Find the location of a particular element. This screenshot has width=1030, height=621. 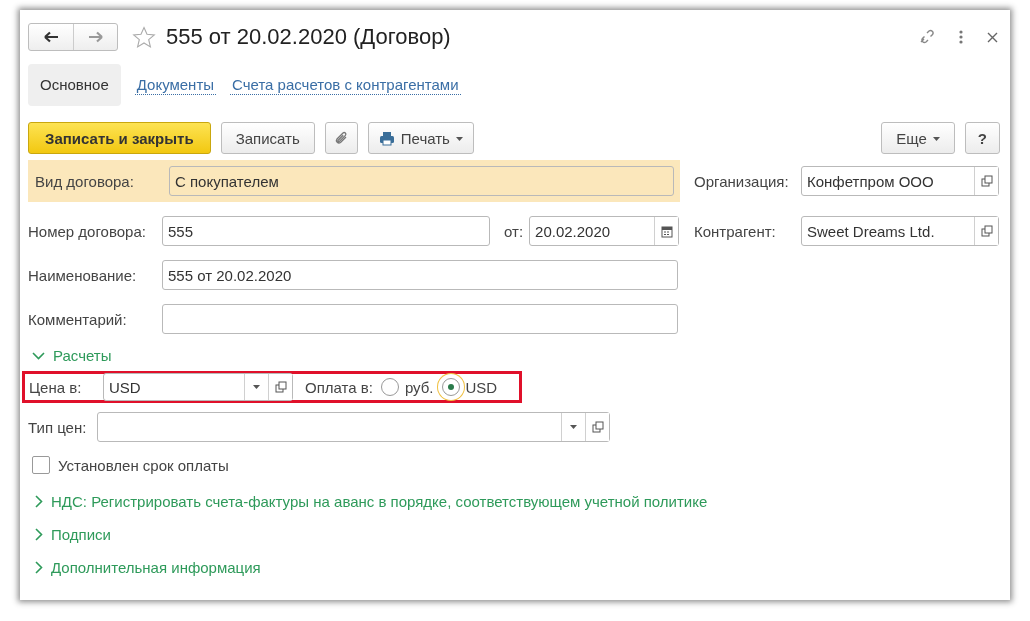

radio-label: руб. is located at coordinates (419, 387).